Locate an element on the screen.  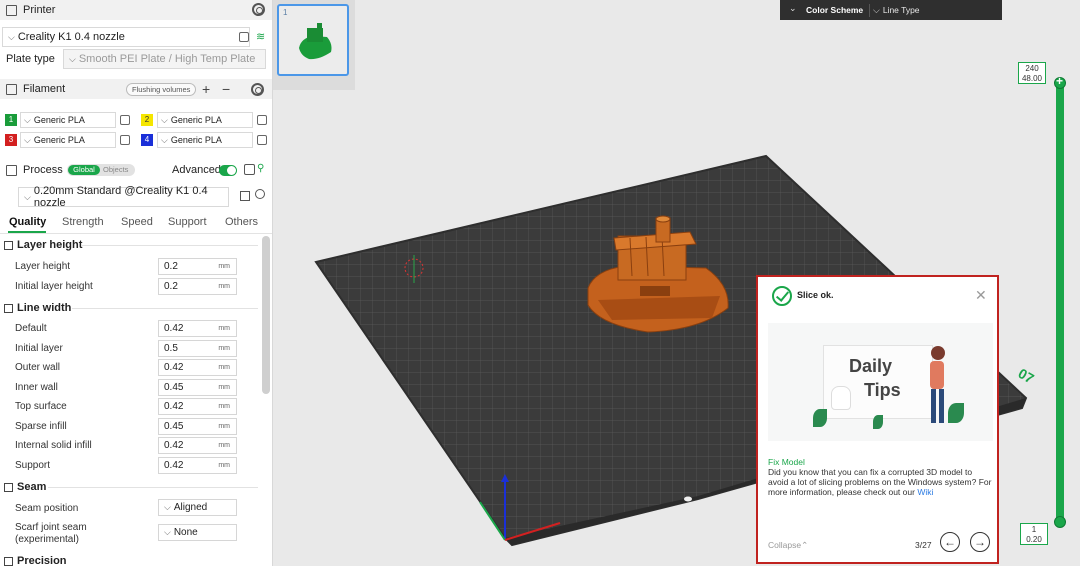
printer-select: ⌵ Creality K1 0.4 nozzle is located at coordinates (126, 37).